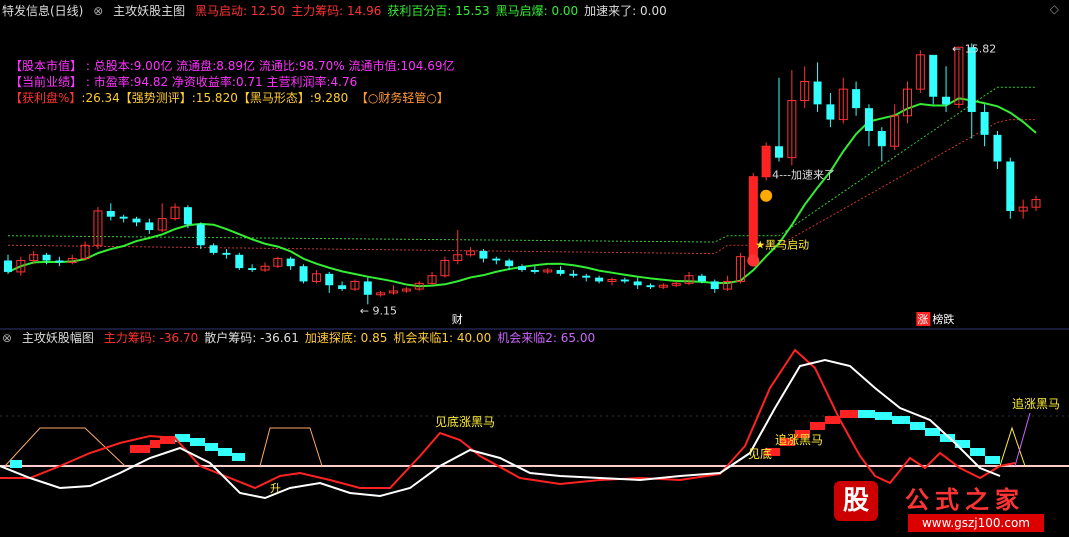 The width and height of the screenshot is (1069, 537). Describe the element at coordinates (291, 447) in the screenshot. I see `trapezoid-signal` at that location.